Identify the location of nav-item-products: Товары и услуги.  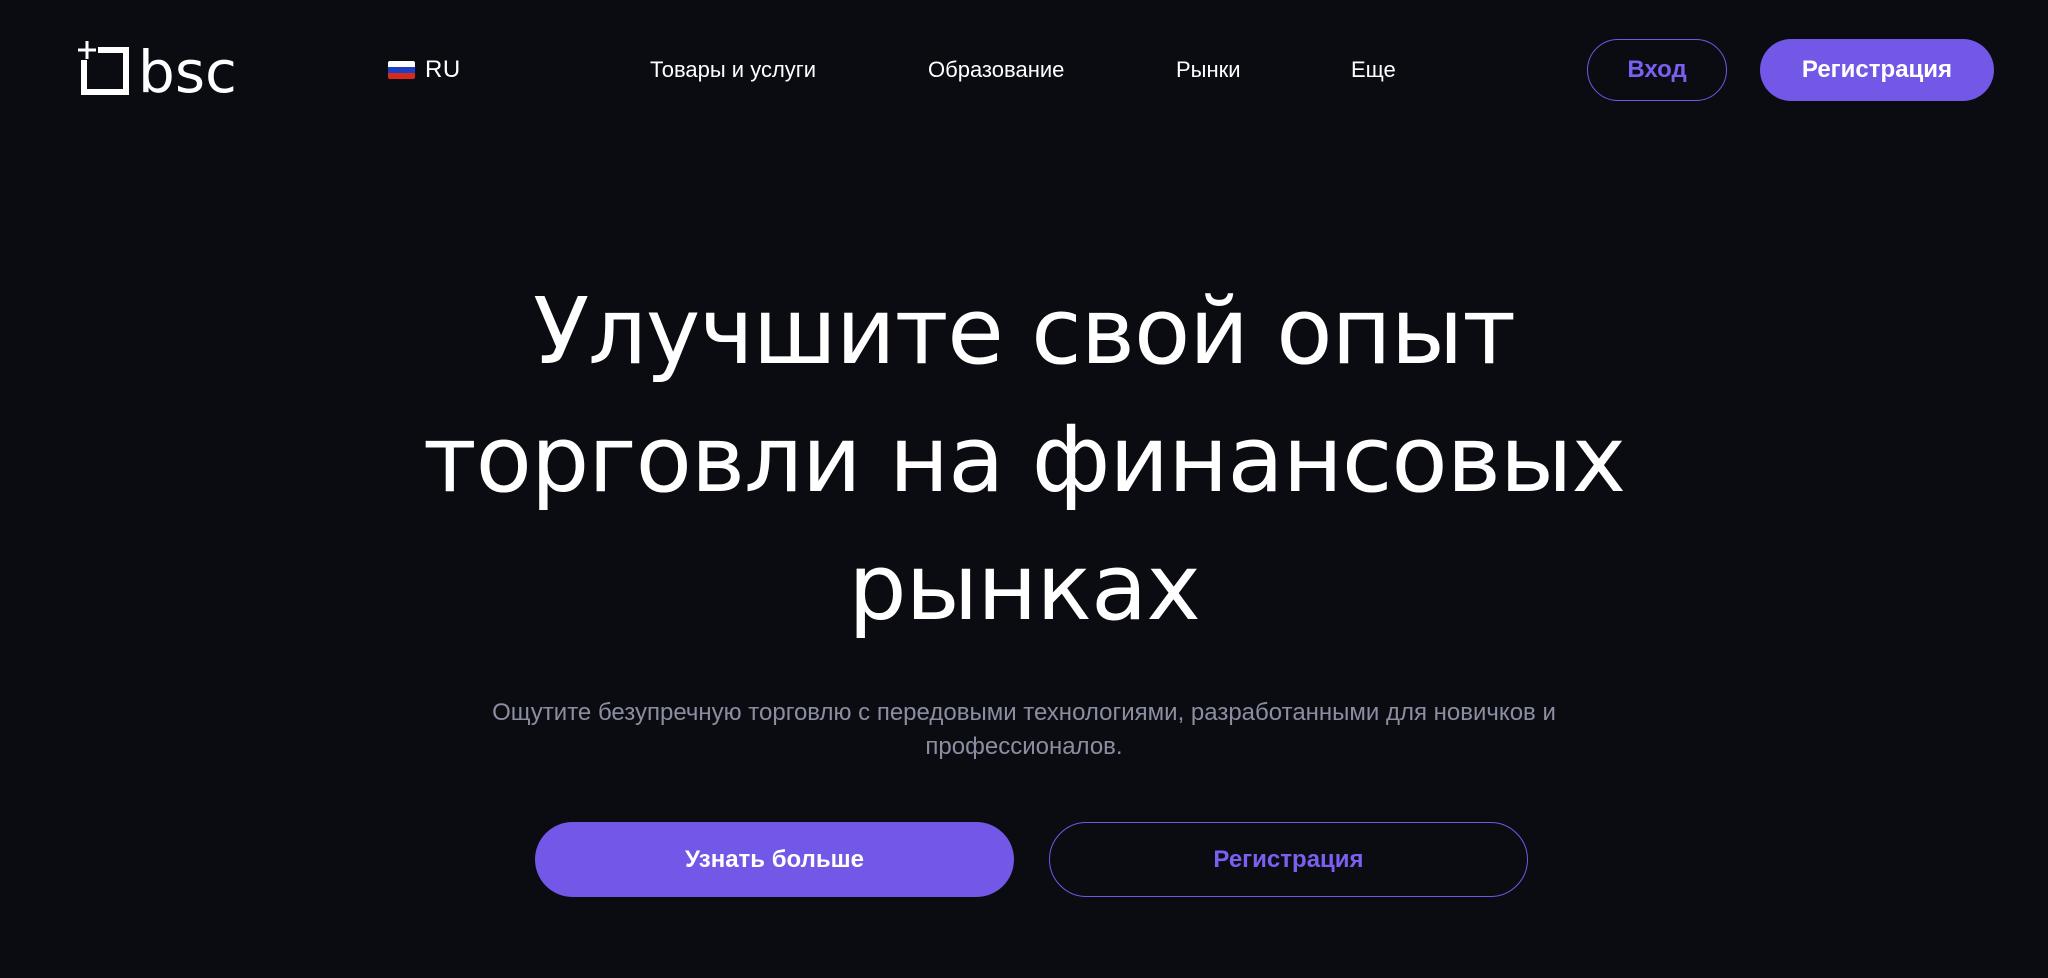
(733, 70).